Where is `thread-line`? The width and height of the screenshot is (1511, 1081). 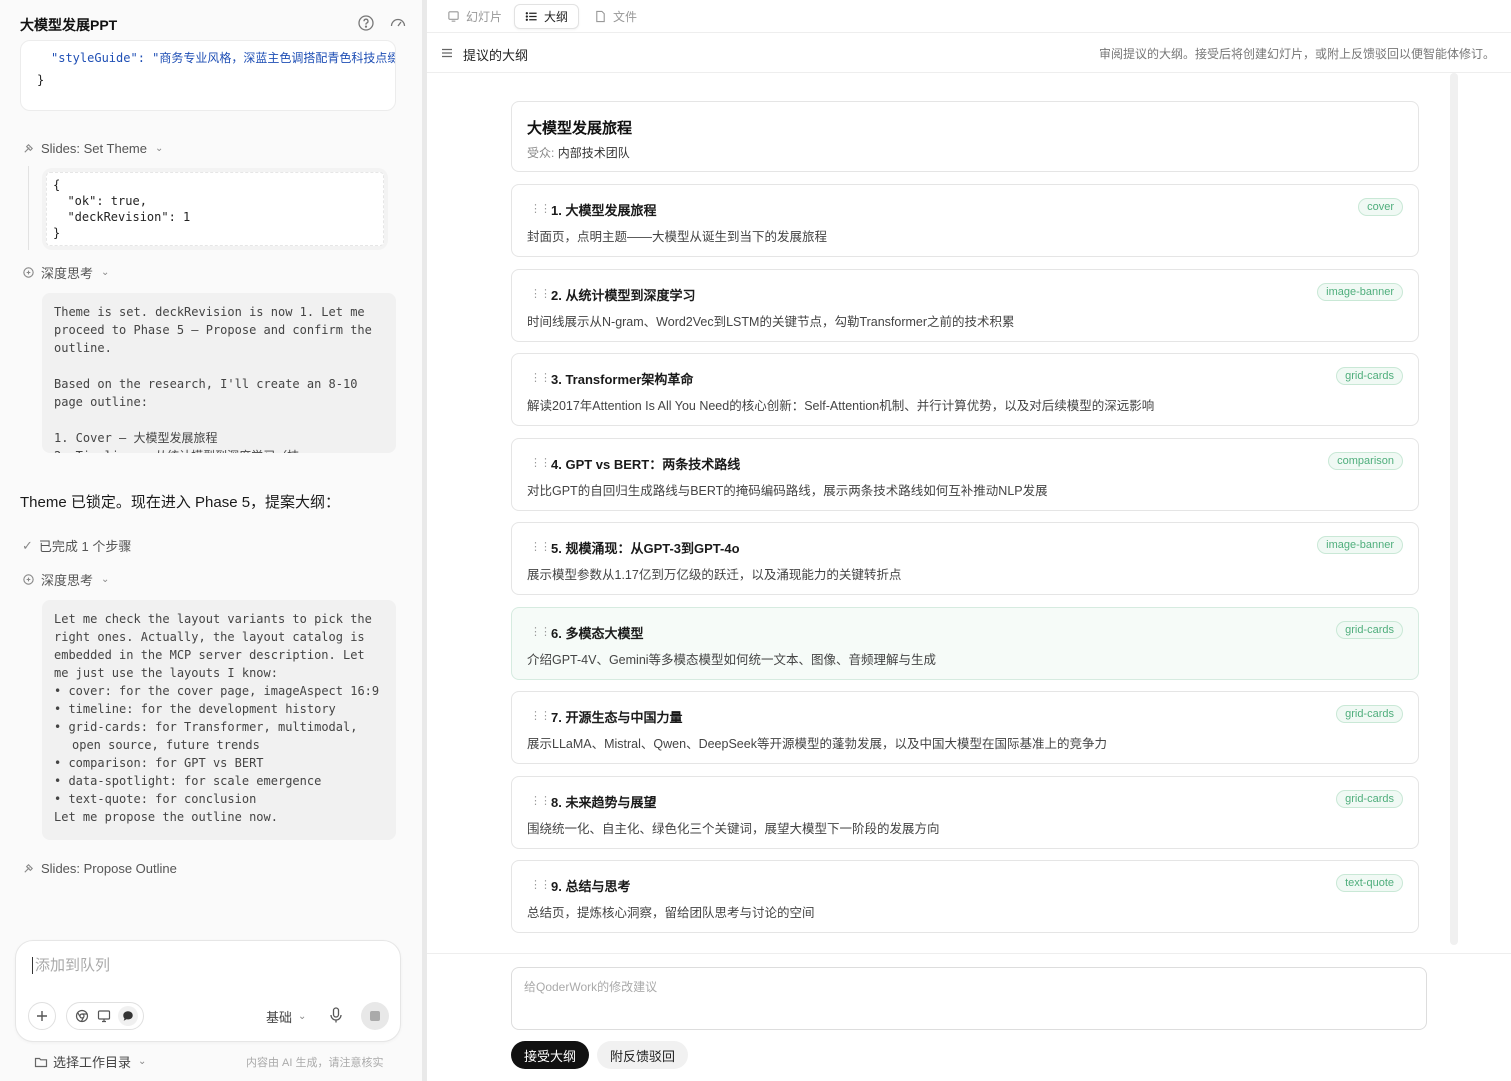 thread-line is located at coordinates (28, 208).